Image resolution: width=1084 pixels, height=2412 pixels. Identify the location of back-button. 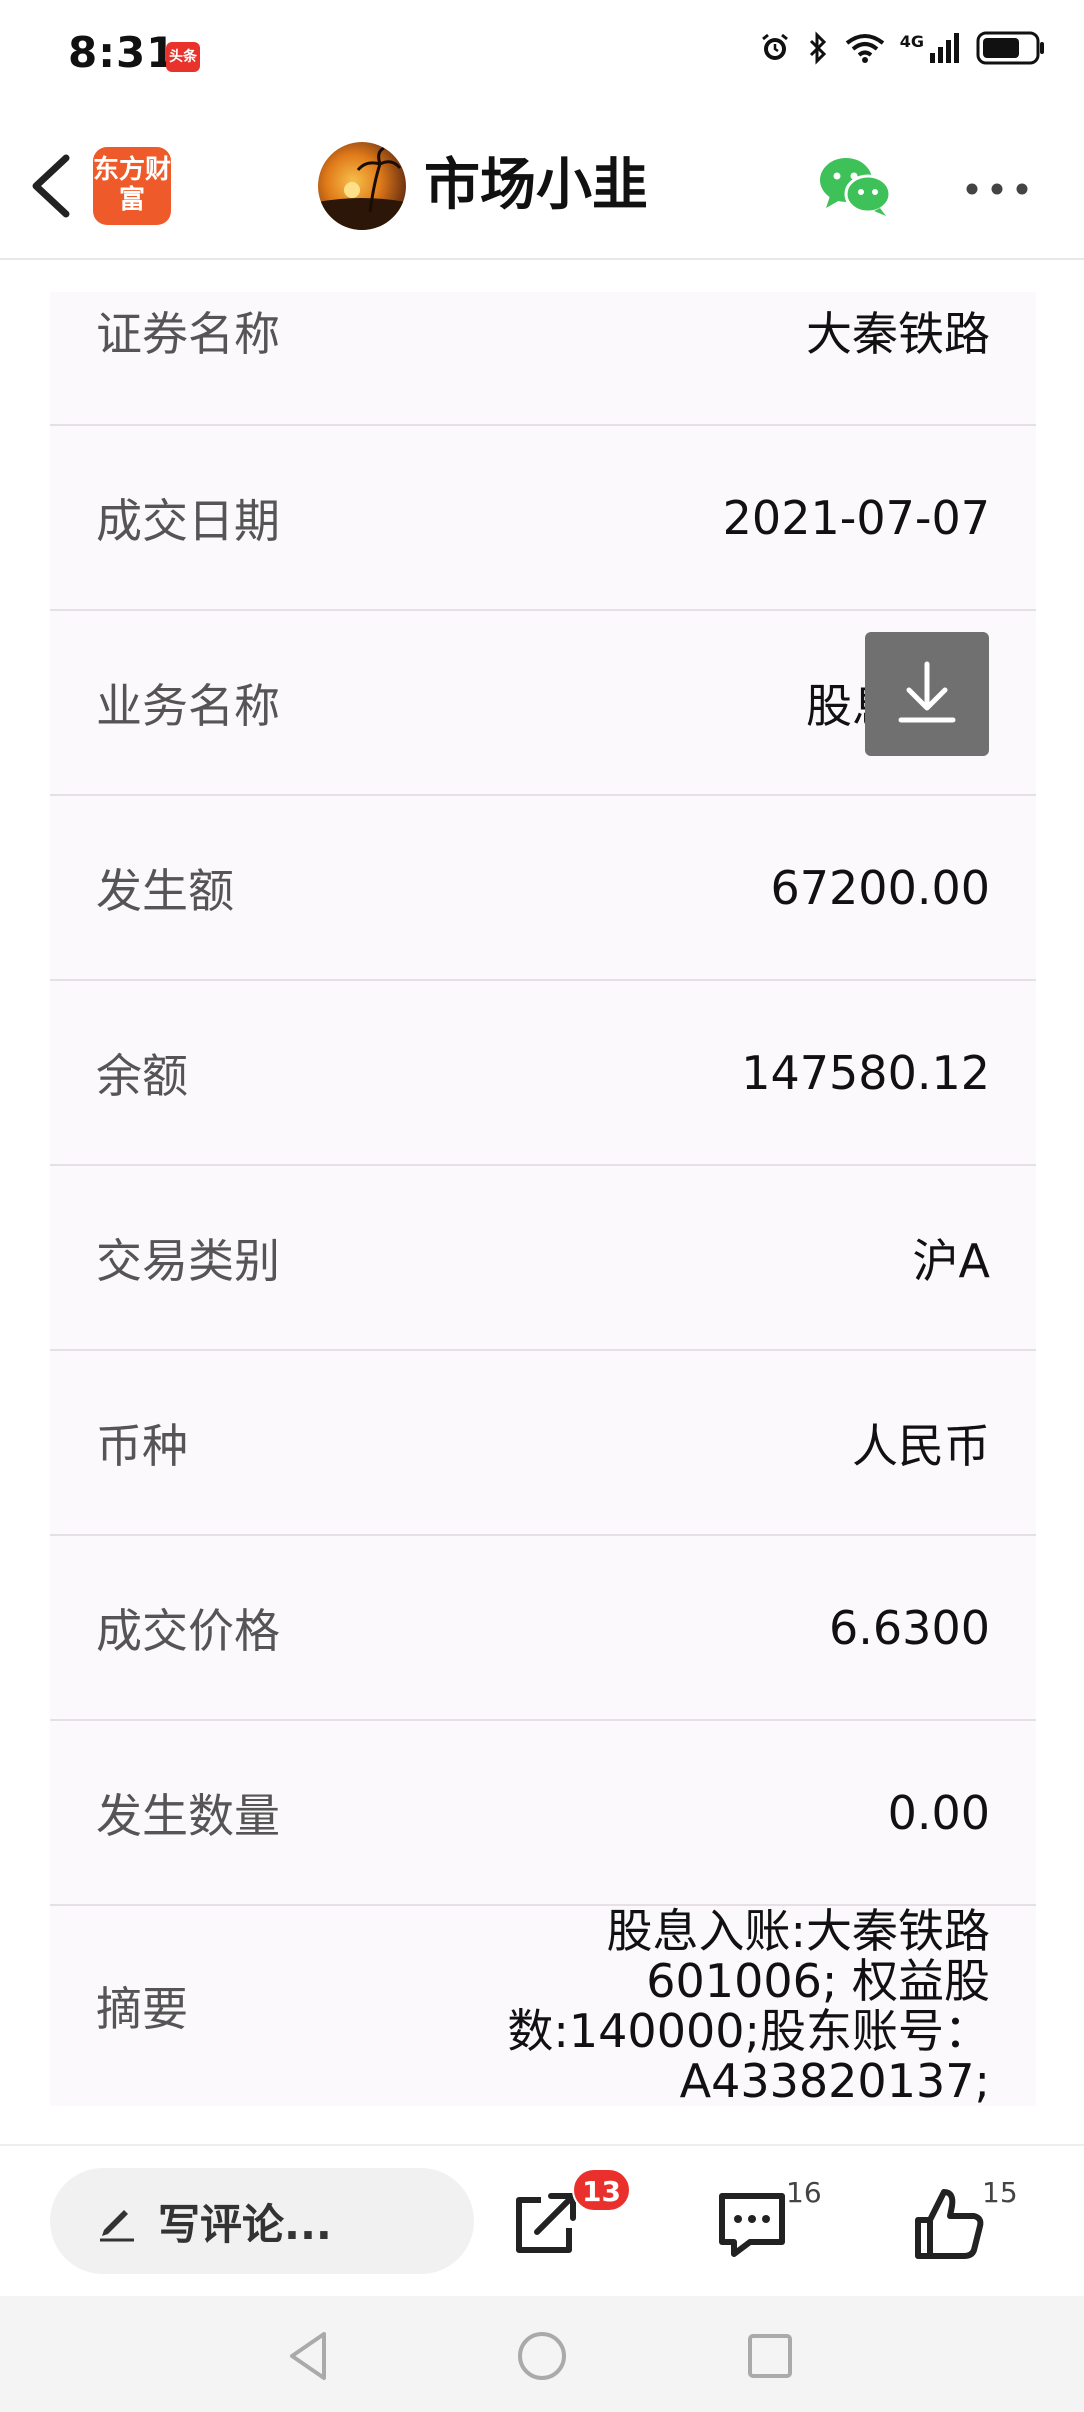
(52, 186).